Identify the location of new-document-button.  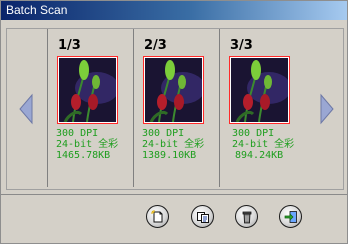
(157, 216).